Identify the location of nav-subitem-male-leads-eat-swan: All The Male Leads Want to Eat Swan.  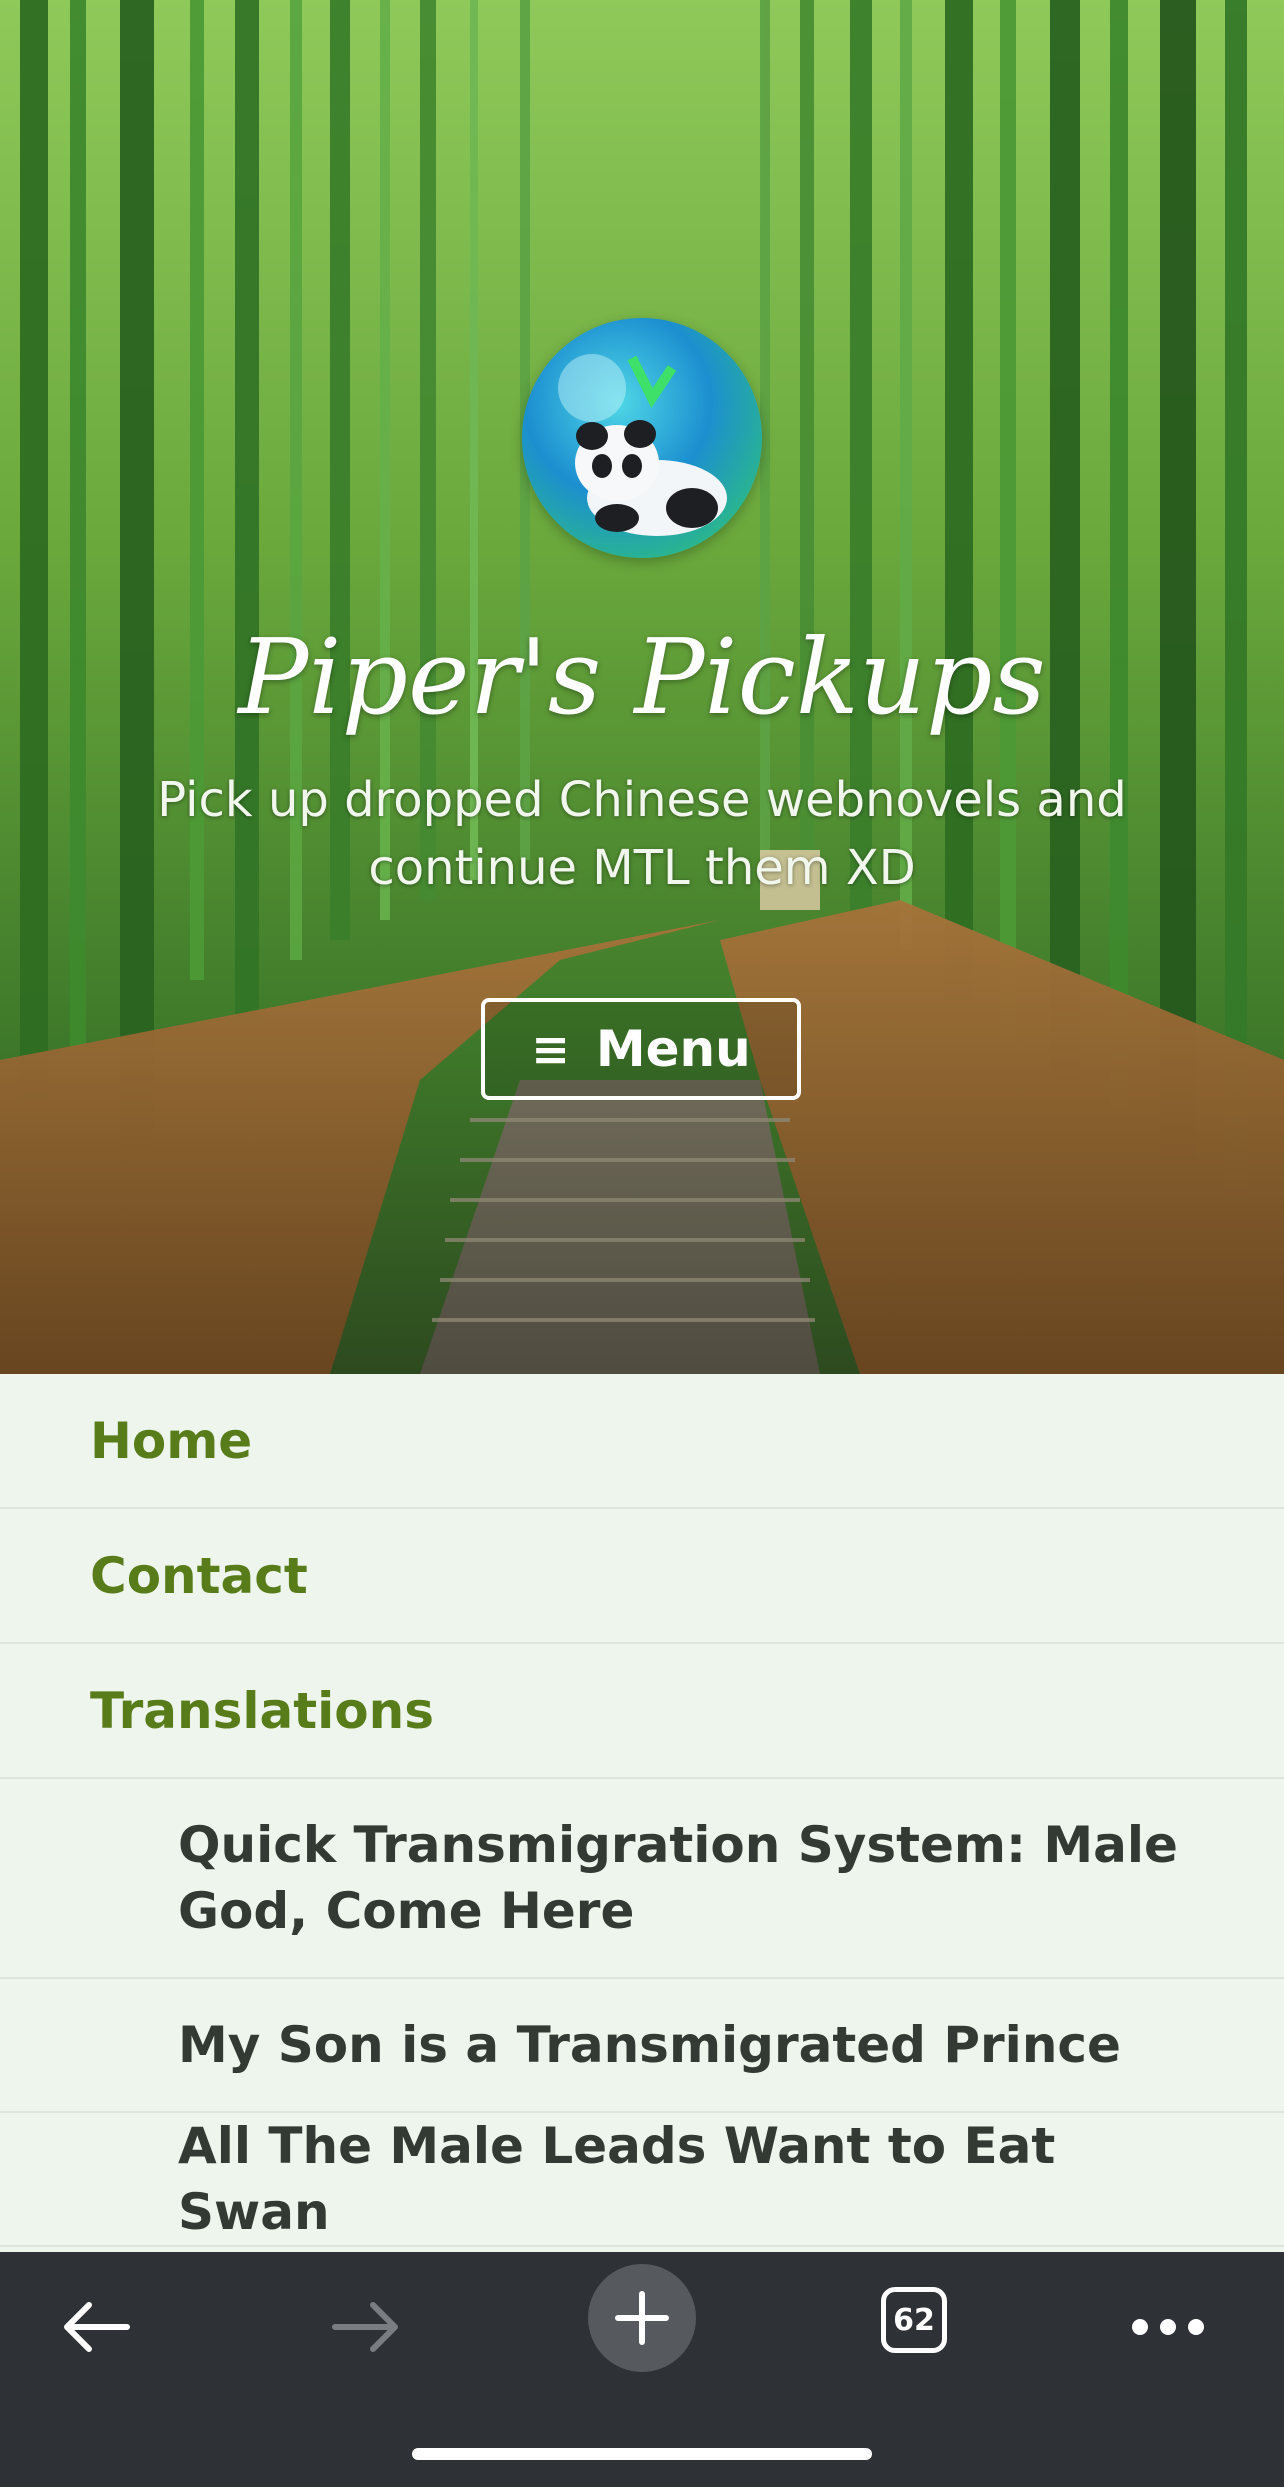
(642, 2180).